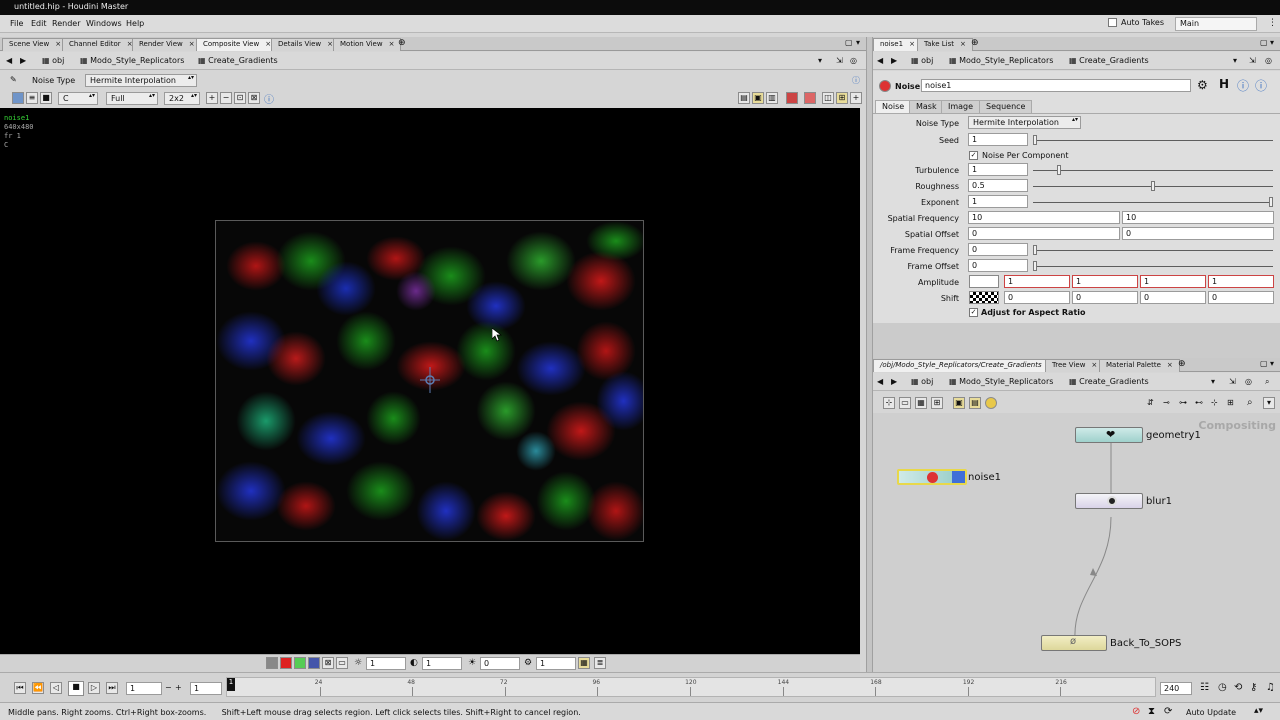  What do you see at coordinates (46, 98) in the screenshot?
I see `display-icon: ■` at bounding box center [46, 98].